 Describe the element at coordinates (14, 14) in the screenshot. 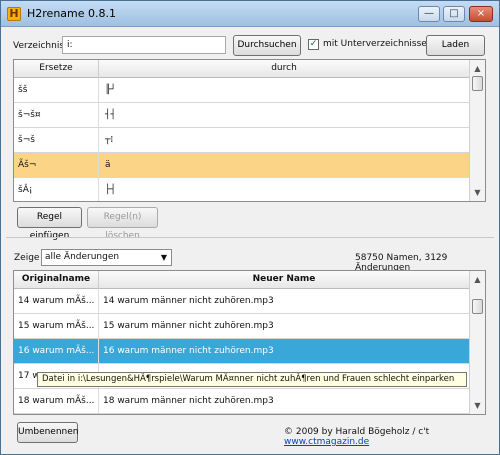

I see `app-icon: H` at that location.